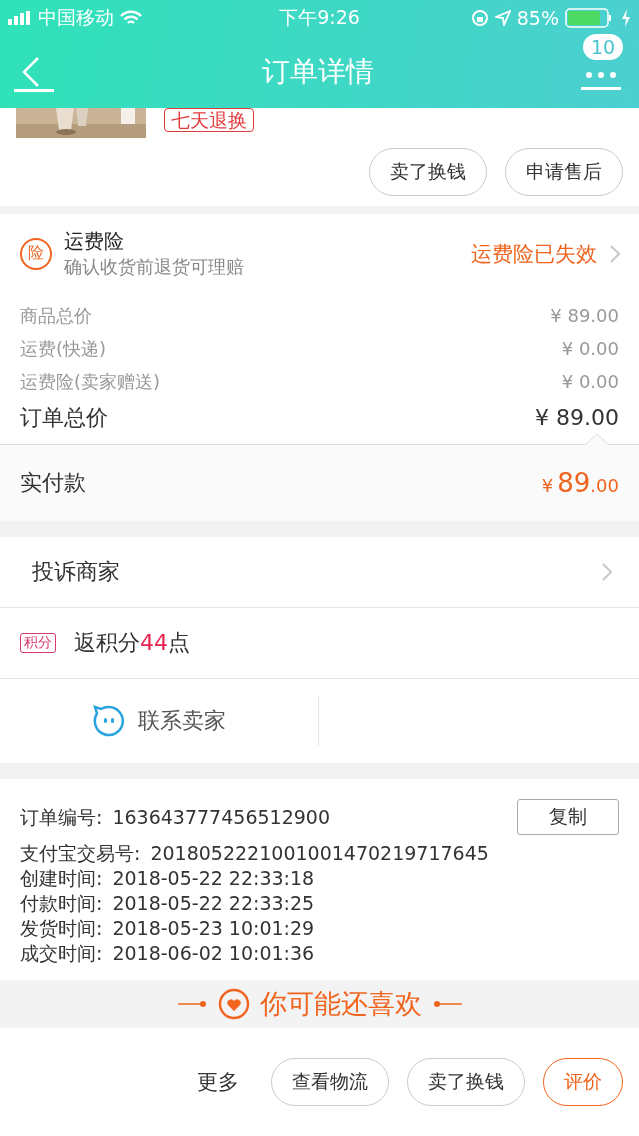 The image size is (639, 1136). I want to click on action-button: 查看物流, so click(330, 1082).